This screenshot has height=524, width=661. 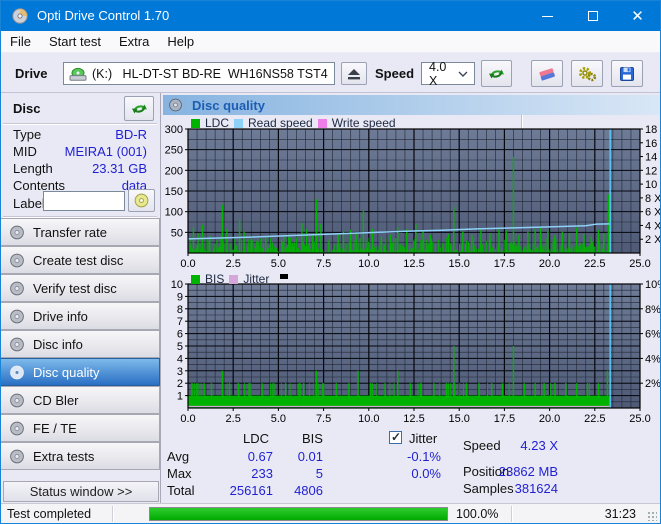 I want to click on refresh-button, so click(x=496, y=73).